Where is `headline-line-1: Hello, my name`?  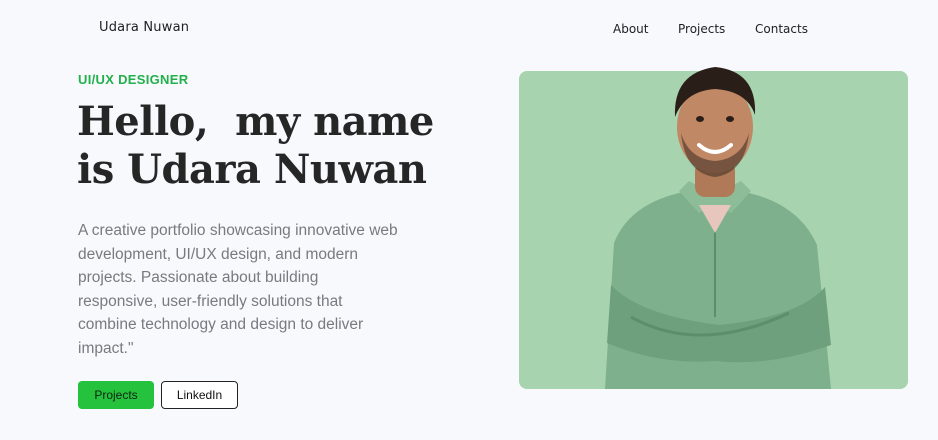
headline-line-1: Hello, my name is located at coordinates (255, 121).